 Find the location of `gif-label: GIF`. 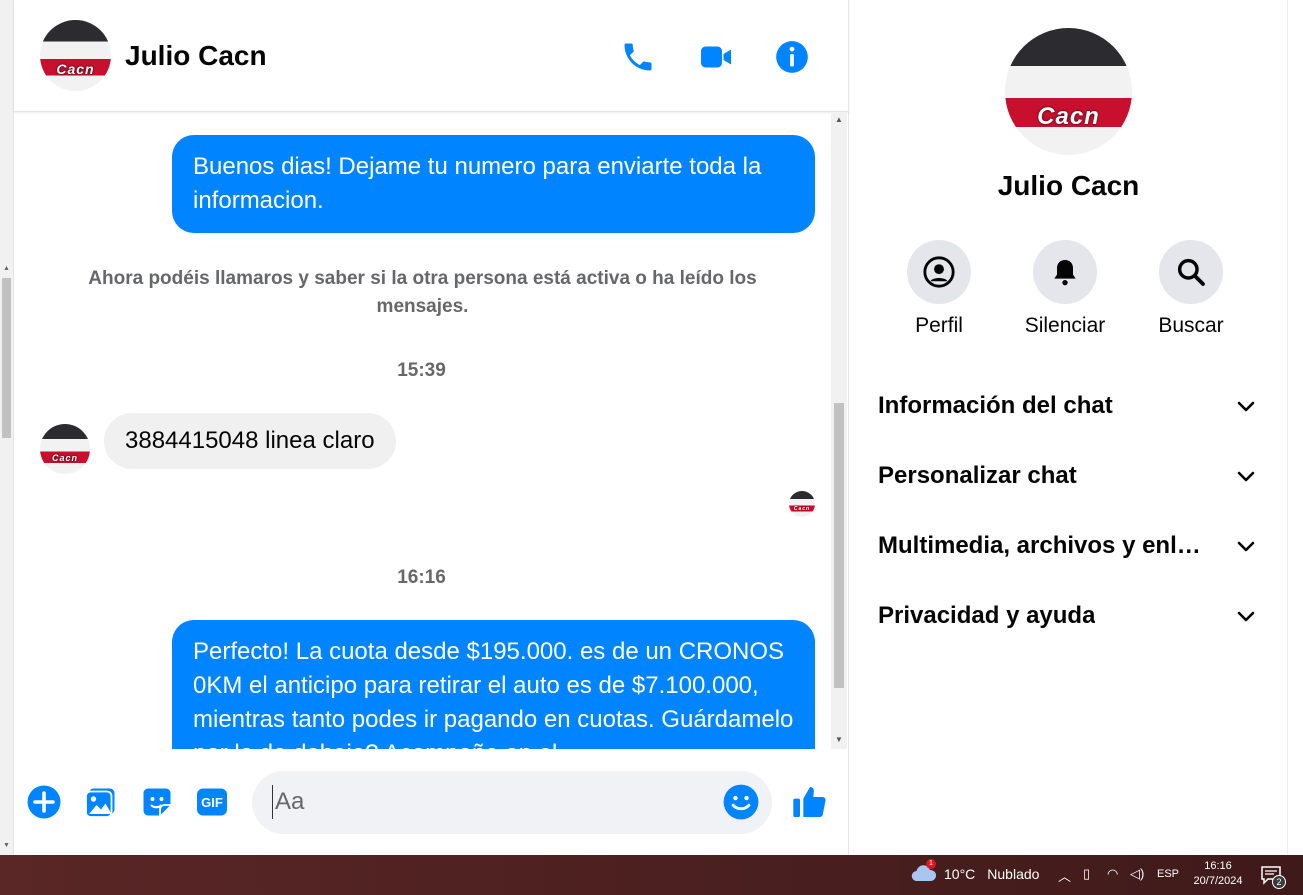

gif-label: GIF is located at coordinates (212, 802).